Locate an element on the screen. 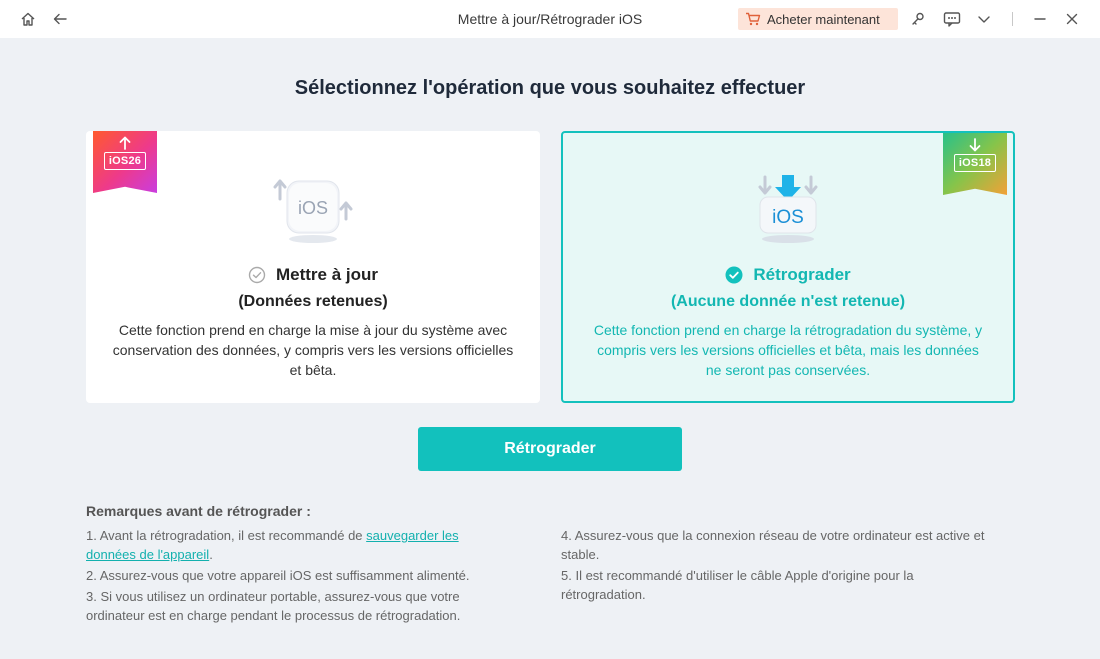 This screenshot has width=1100, height=659. feedback-icon is located at coordinates (952, 19).